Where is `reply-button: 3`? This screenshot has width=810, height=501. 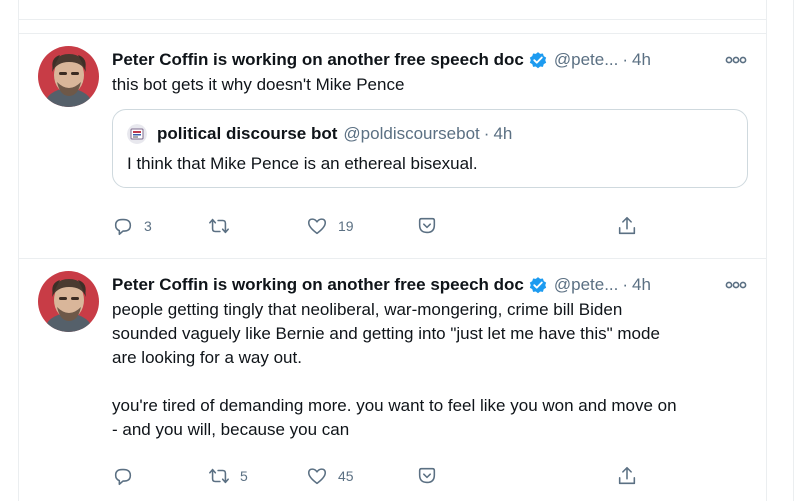
reply-button: 3 is located at coordinates (132, 226).